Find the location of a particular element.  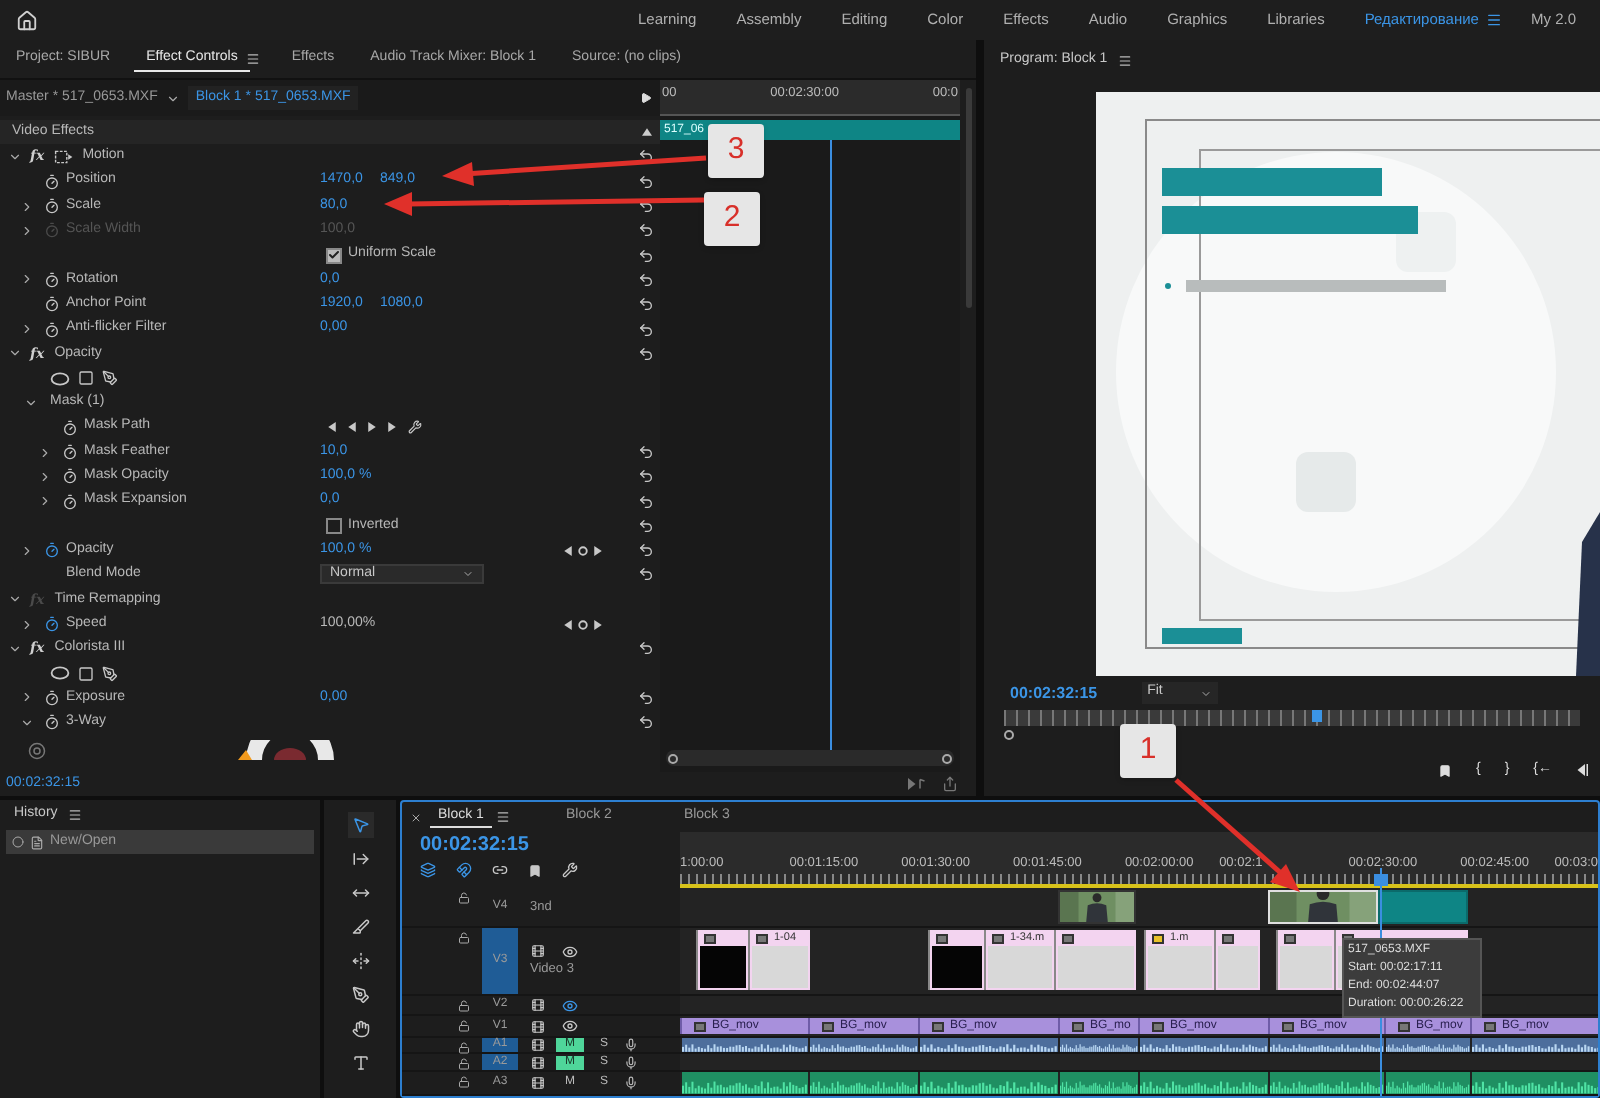

dropdown-icon is located at coordinates (172, 98).